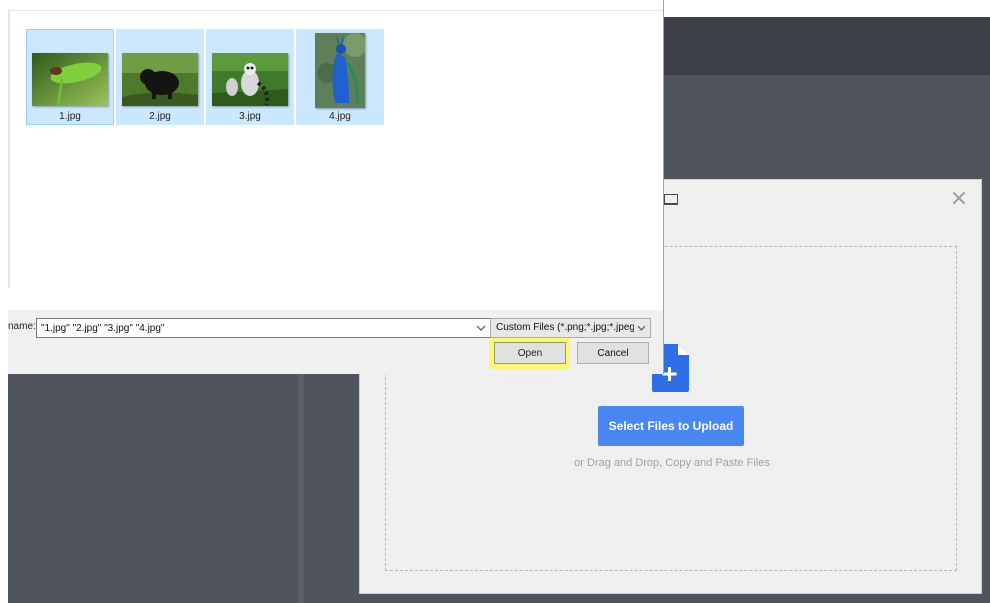 The height and width of the screenshot is (603, 990). I want to click on navigation-pane-edge, so click(9, 149).